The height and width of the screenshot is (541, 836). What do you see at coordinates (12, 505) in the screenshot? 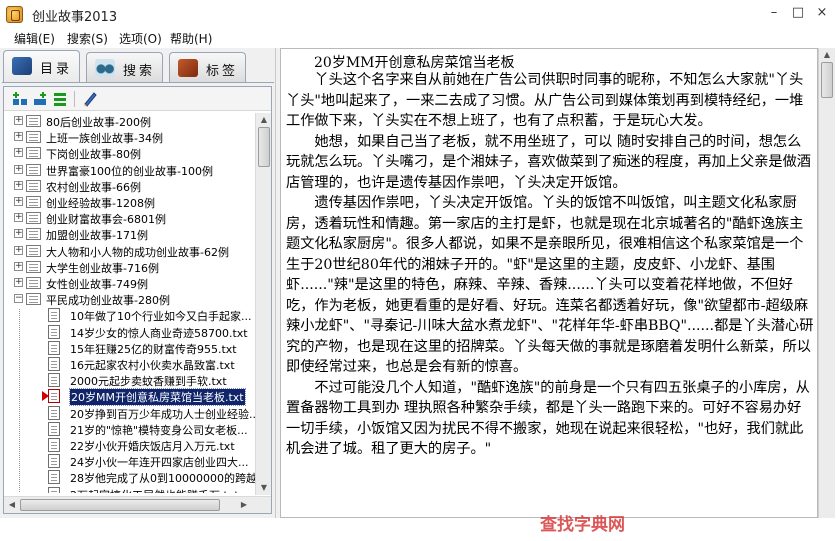
I see `scroll-left-icon: ◀` at bounding box center [12, 505].